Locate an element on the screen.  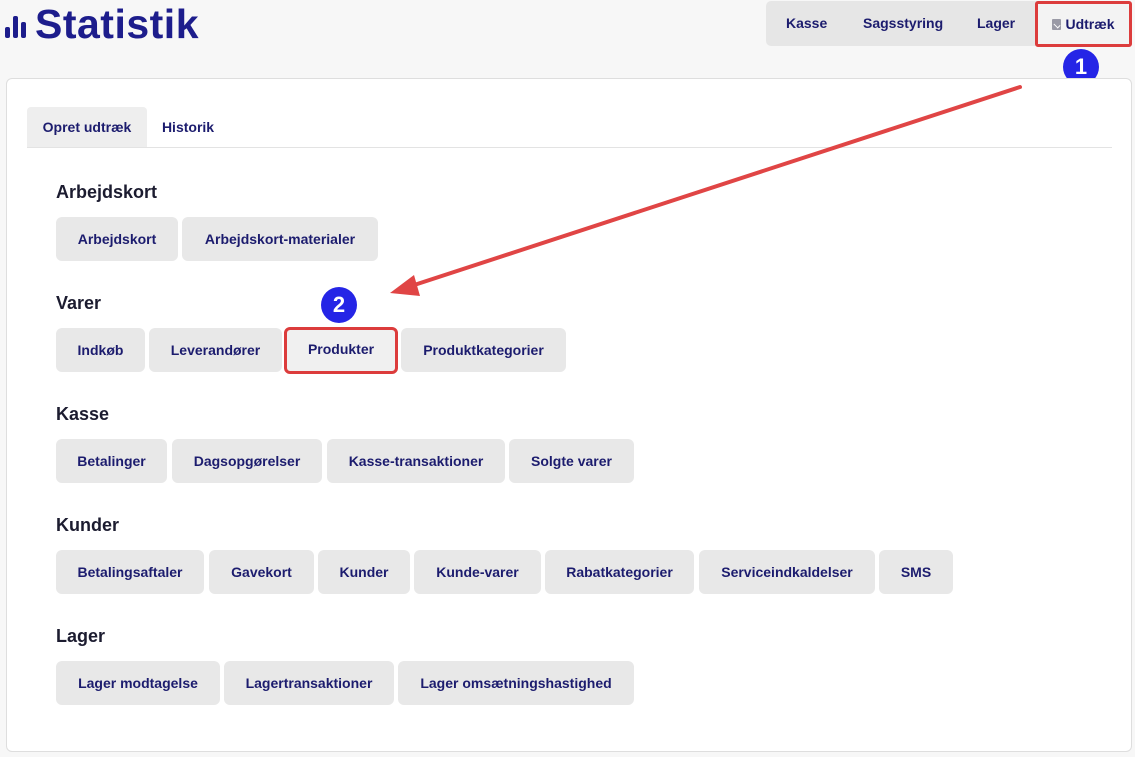
nav-sagsstyring: Sagsstyring is located at coordinates (903, 23).